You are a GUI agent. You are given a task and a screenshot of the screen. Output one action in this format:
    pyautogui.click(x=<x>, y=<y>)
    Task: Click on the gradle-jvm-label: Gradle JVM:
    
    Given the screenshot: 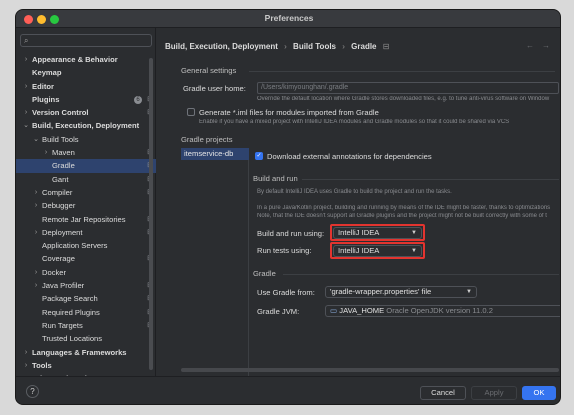 What is the action you would take?
    pyautogui.click(x=278, y=311)
    